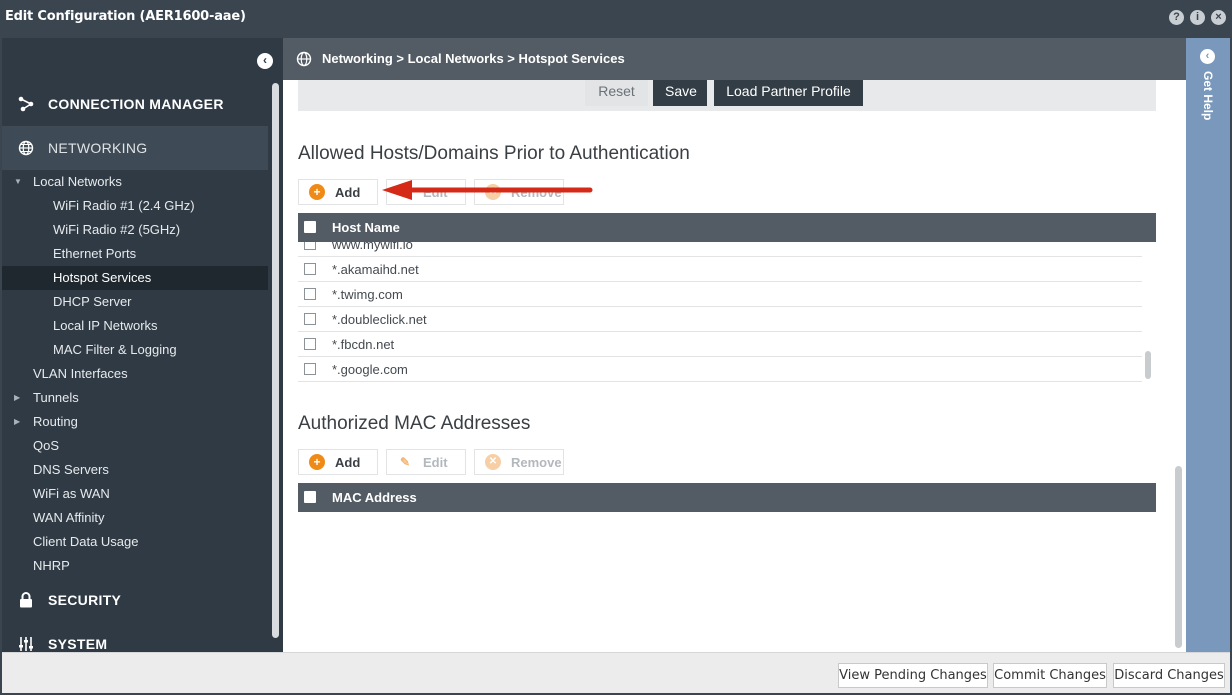 The width and height of the screenshot is (1232, 695). Describe the element at coordinates (720, 294) in the screenshot. I see `table-row: *.twimg.com` at that location.